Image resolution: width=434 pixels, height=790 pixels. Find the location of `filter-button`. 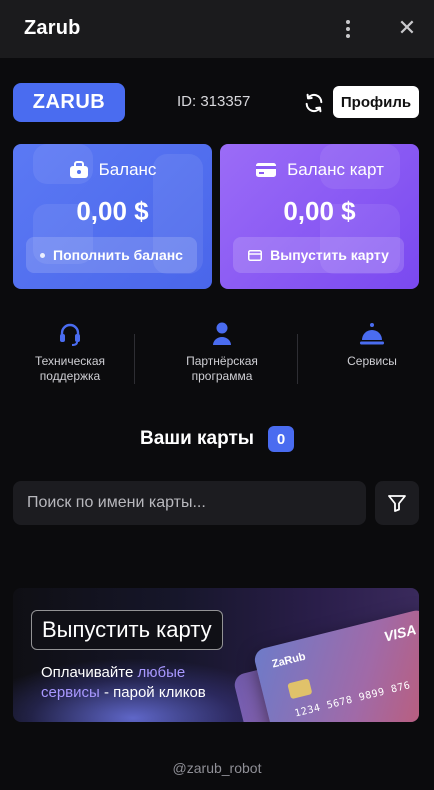

filter-button is located at coordinates (397, 503).